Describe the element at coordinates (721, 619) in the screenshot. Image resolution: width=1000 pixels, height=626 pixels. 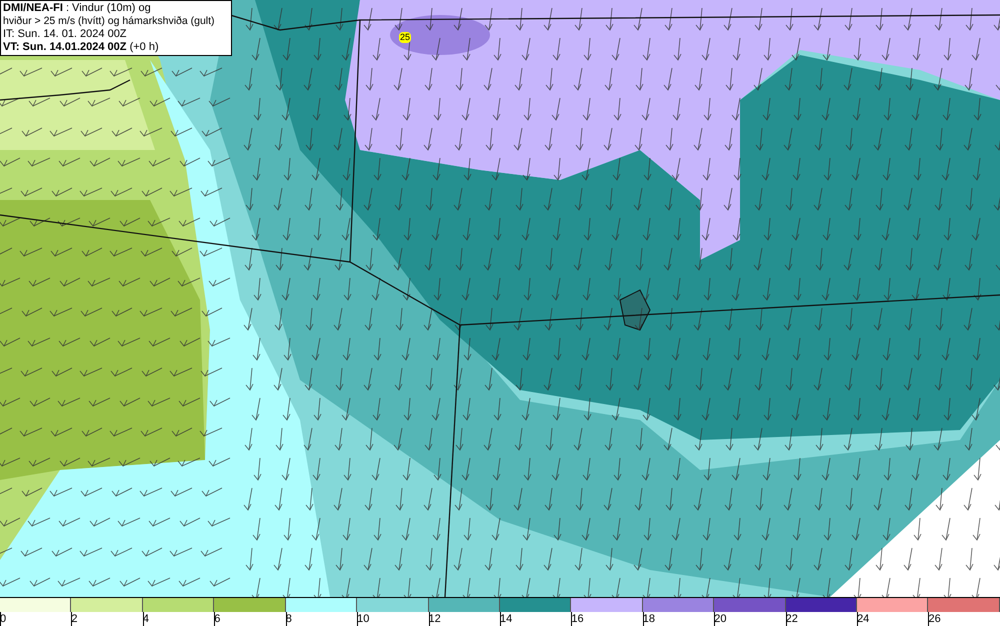
I see `legend-label: 20` at that location.